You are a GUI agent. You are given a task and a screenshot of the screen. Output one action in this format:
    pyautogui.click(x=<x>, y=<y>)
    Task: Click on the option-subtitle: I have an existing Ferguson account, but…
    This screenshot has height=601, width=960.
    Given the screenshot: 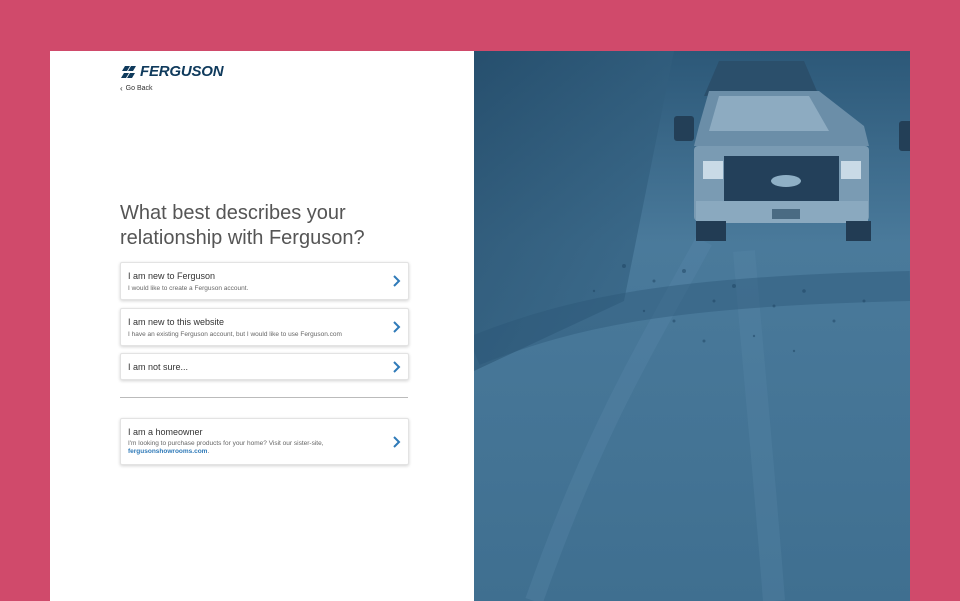 What is the action you would take?
    pyautogui.click(x=235, y=334)
    